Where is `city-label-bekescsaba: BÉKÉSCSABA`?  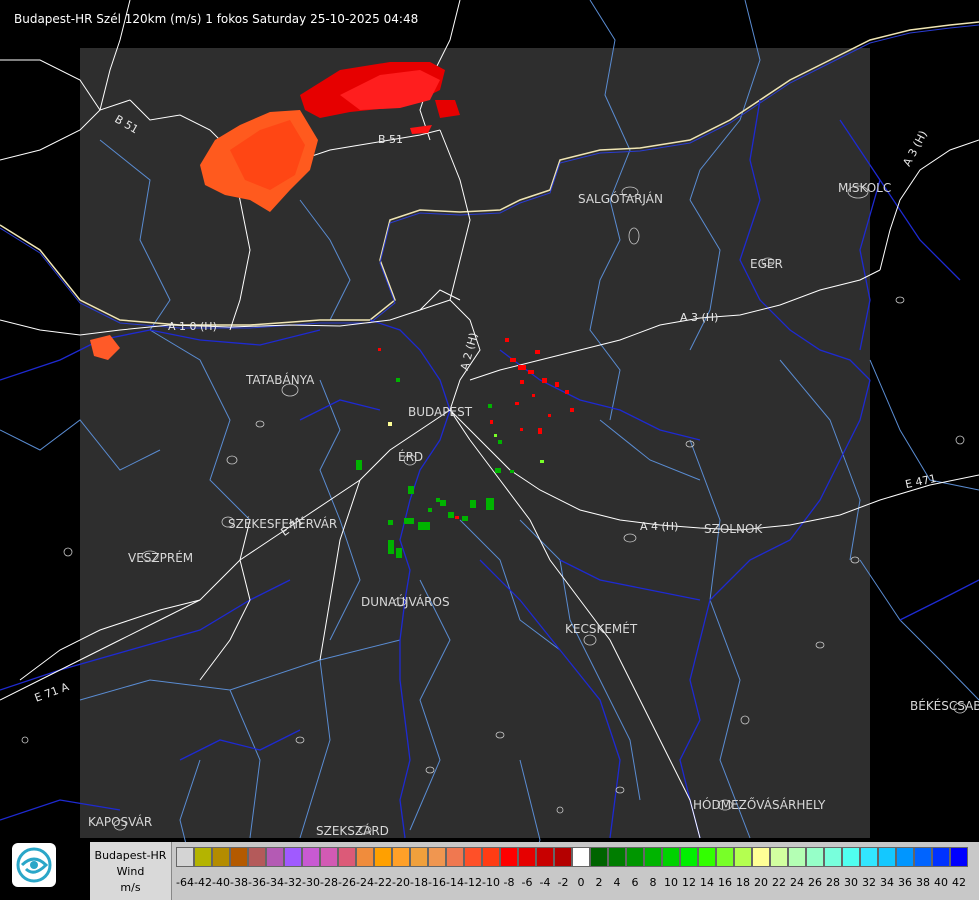 city-label-bekescsaba: BÉKÉSCSABA is located at coordinates (944, 706).